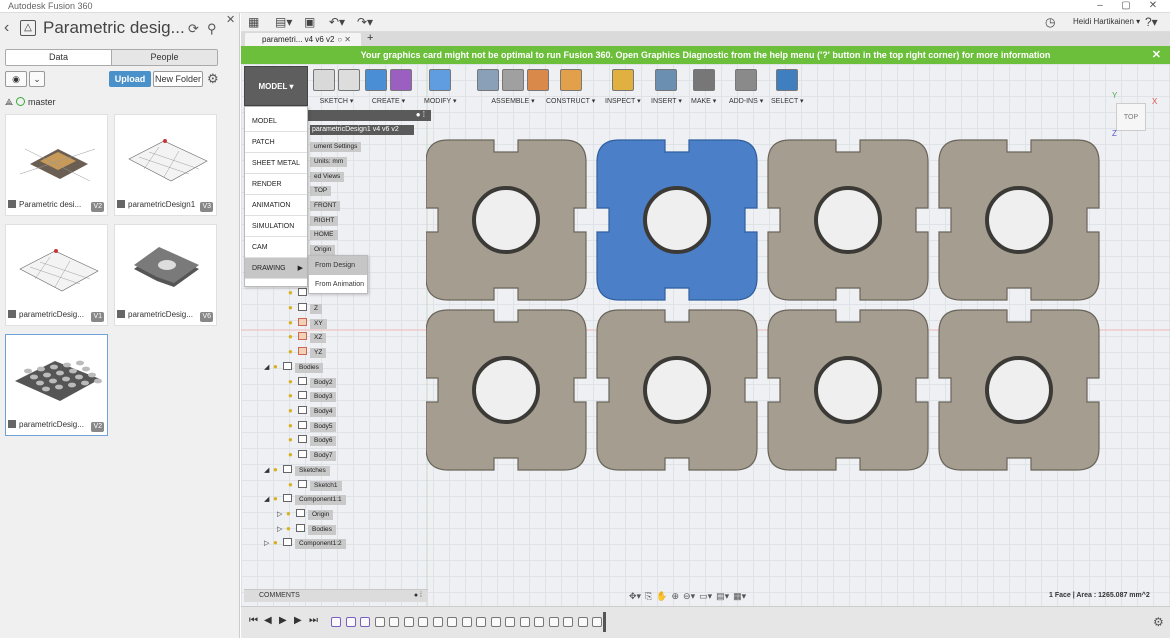 The image size is (1170, 638). I want to click on ribbon-group-label: INSERT ▾, so click(666, 101).